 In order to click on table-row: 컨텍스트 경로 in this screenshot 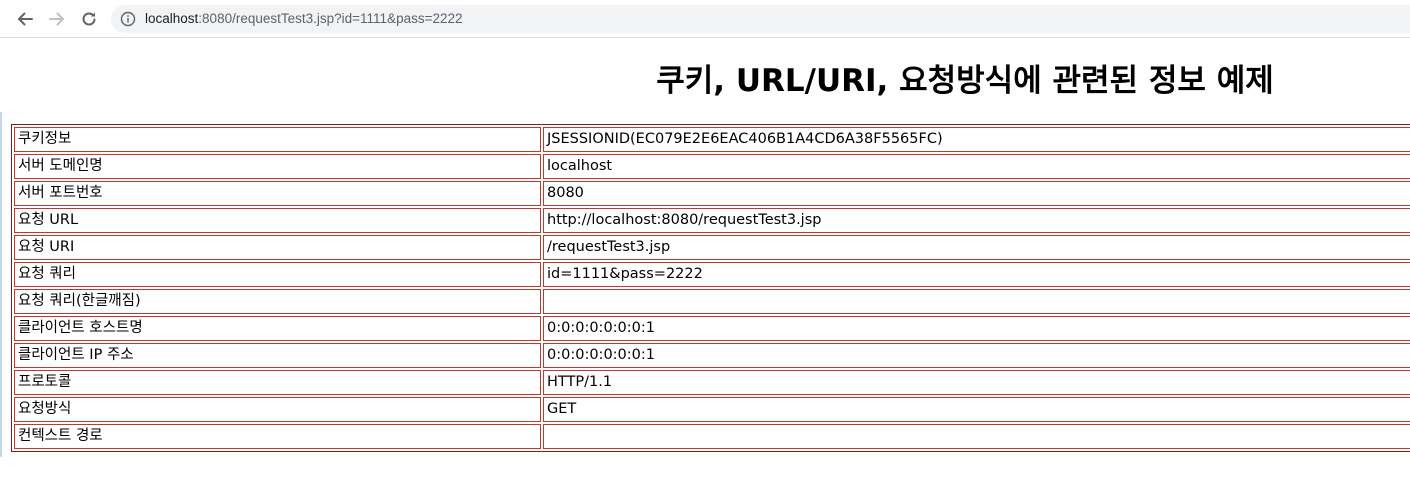, I will do `click(712, 436)`.